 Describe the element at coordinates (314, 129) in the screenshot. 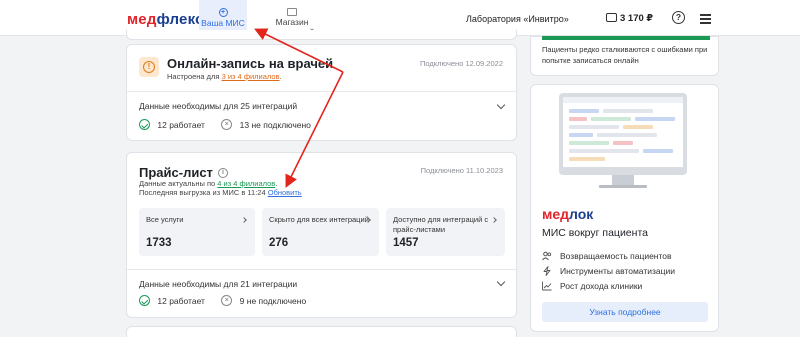

I see `annotation-arrow-to-refresh` at that location.